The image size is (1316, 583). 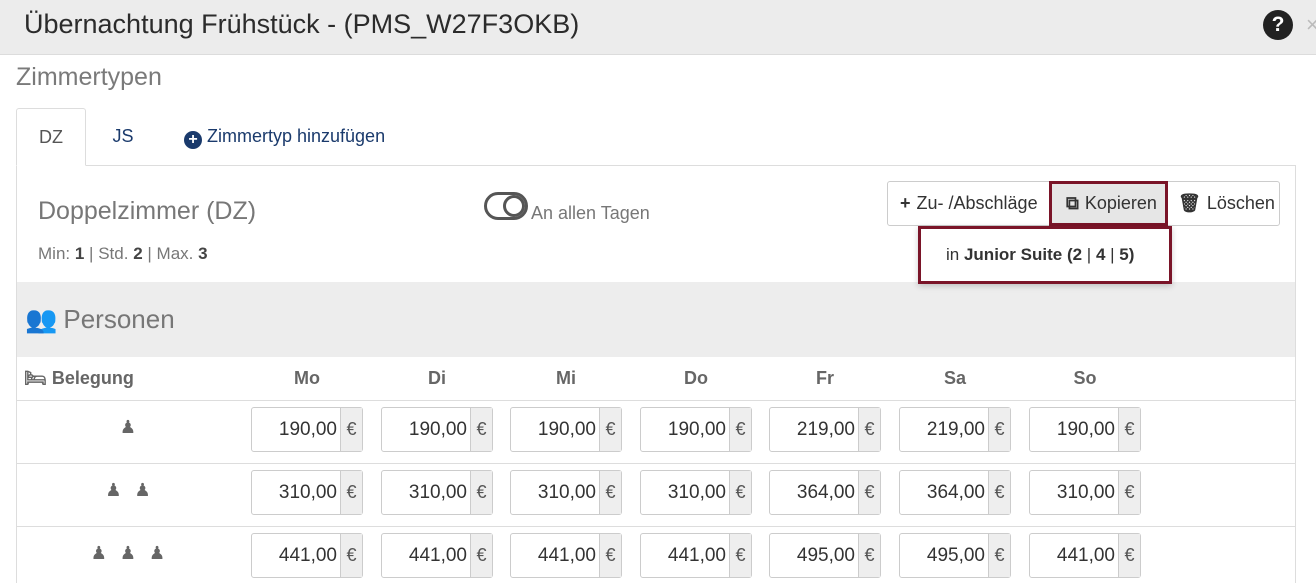 What do you see at coordinates (1189, 203) in the screenshot?
I see `trash-icon: 🗑` at bounding box center [1189, 203].